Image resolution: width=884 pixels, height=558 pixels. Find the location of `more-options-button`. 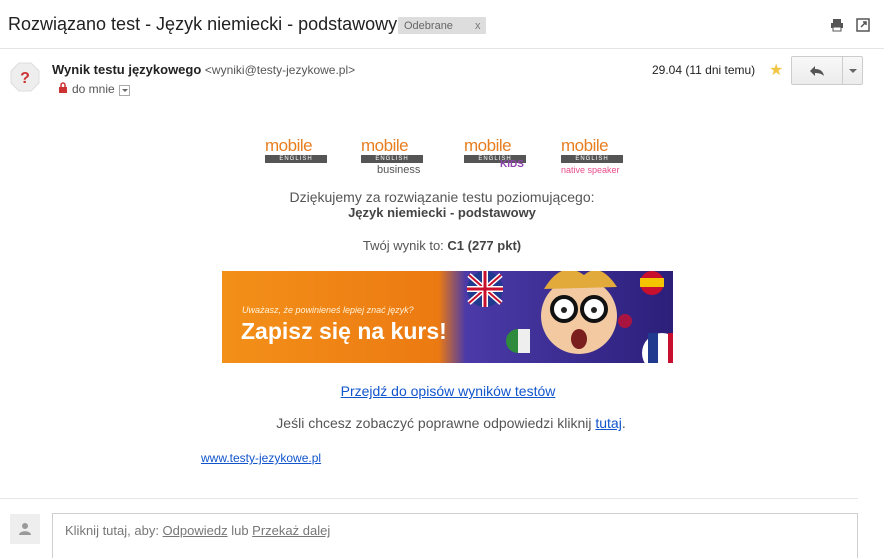

more-options-button is located at coordinates (852, 70).